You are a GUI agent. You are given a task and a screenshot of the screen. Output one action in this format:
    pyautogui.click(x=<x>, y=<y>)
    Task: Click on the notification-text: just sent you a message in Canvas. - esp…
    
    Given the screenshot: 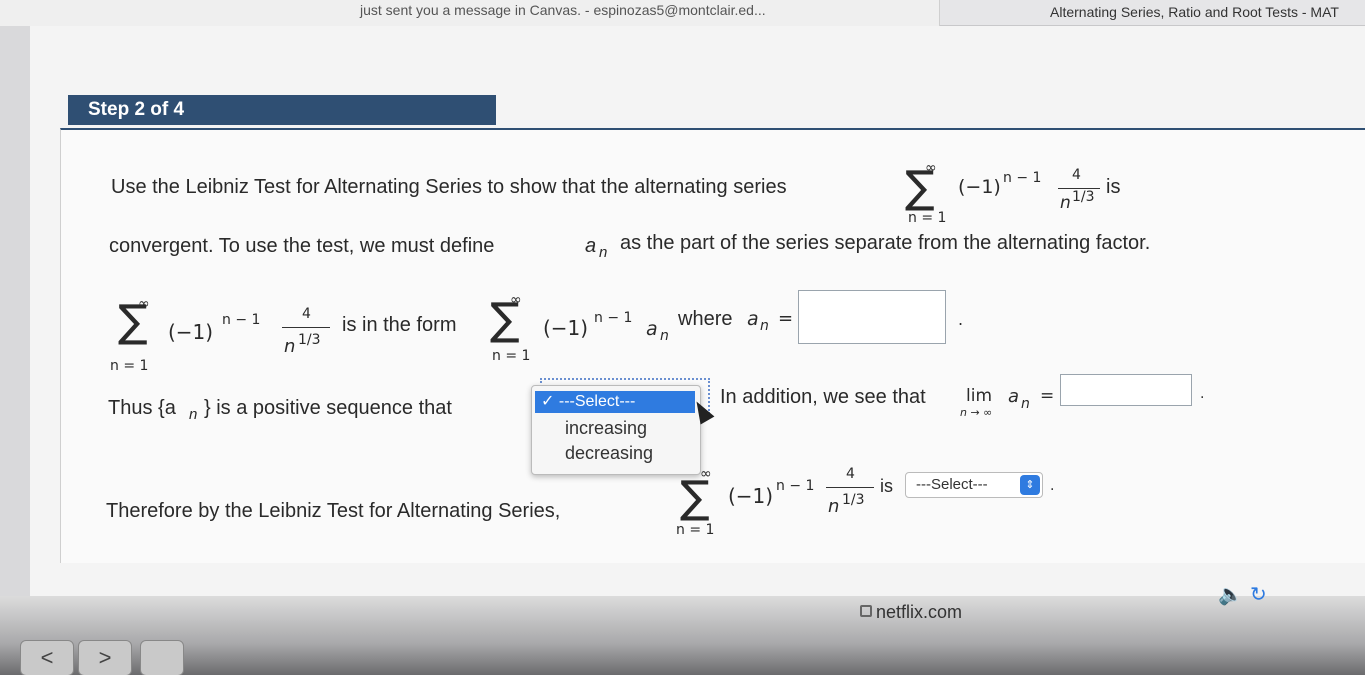 What is the action you would take?
    pyautogui.click(x=470, y=13)
    